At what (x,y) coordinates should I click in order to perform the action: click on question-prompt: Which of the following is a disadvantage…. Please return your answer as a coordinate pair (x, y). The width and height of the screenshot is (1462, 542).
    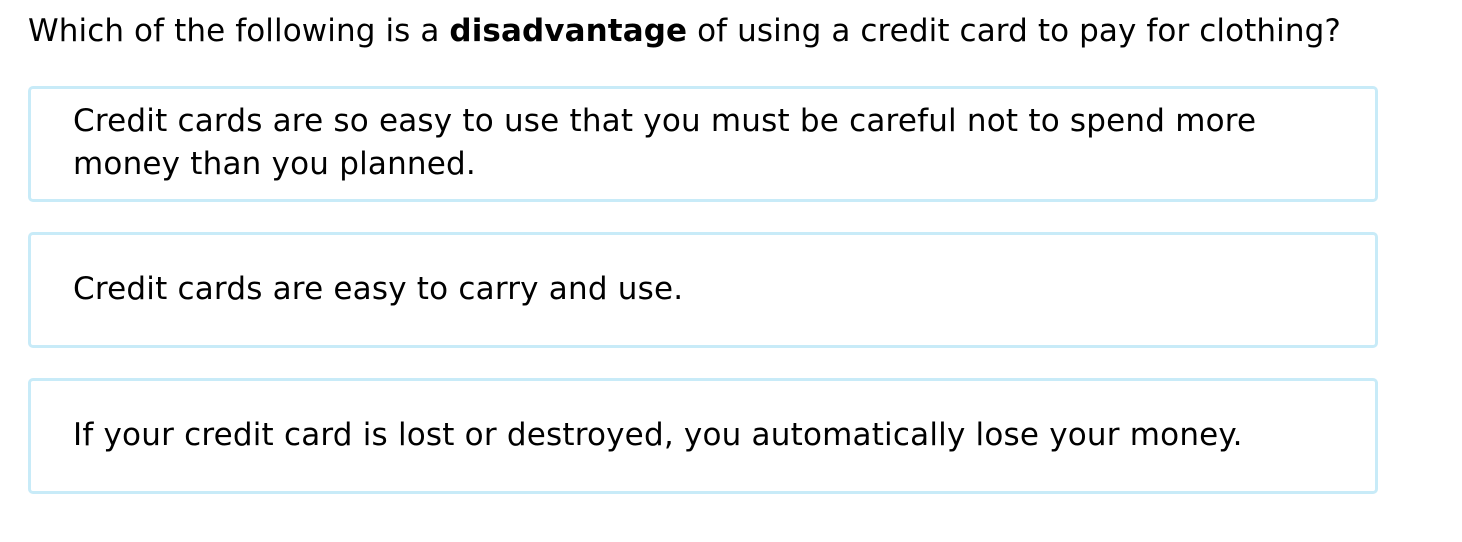
    Looking at the image, I should click on (684, 31).